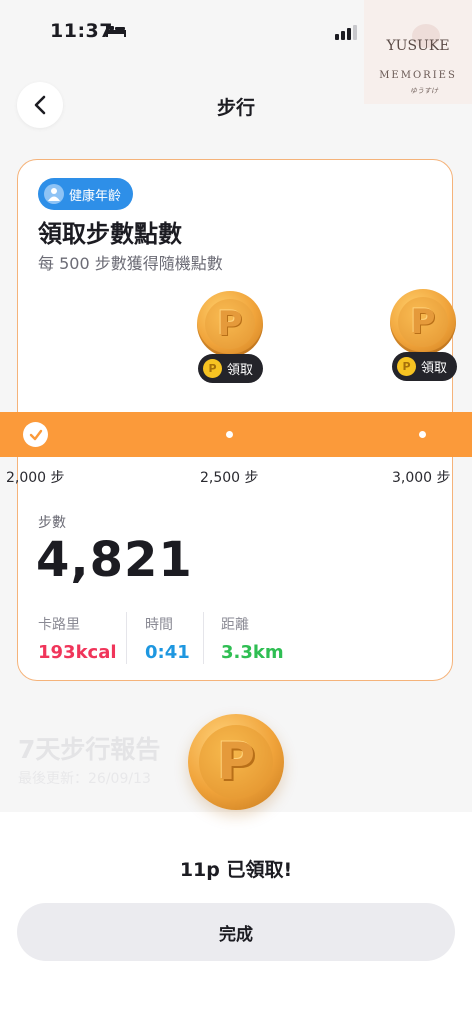  What do you see at coordinates (81, 31) in the screenshot?
I see `status-time: 11:37` at bounding box center [81, 31].